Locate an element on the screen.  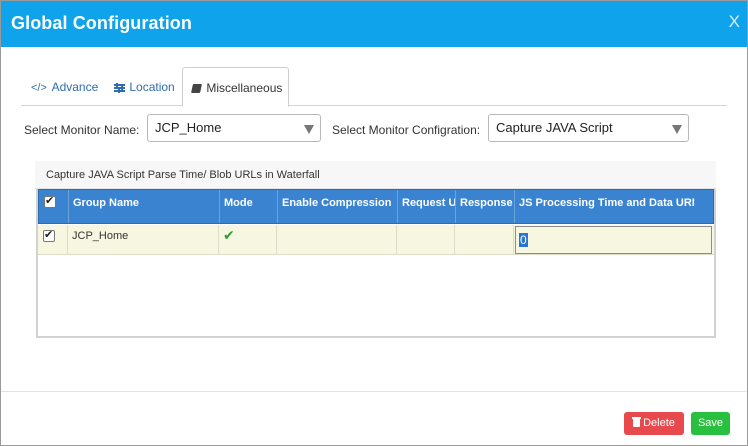
table-row: JCP_Home ✔ 0 is located at coordinates (376, 240).